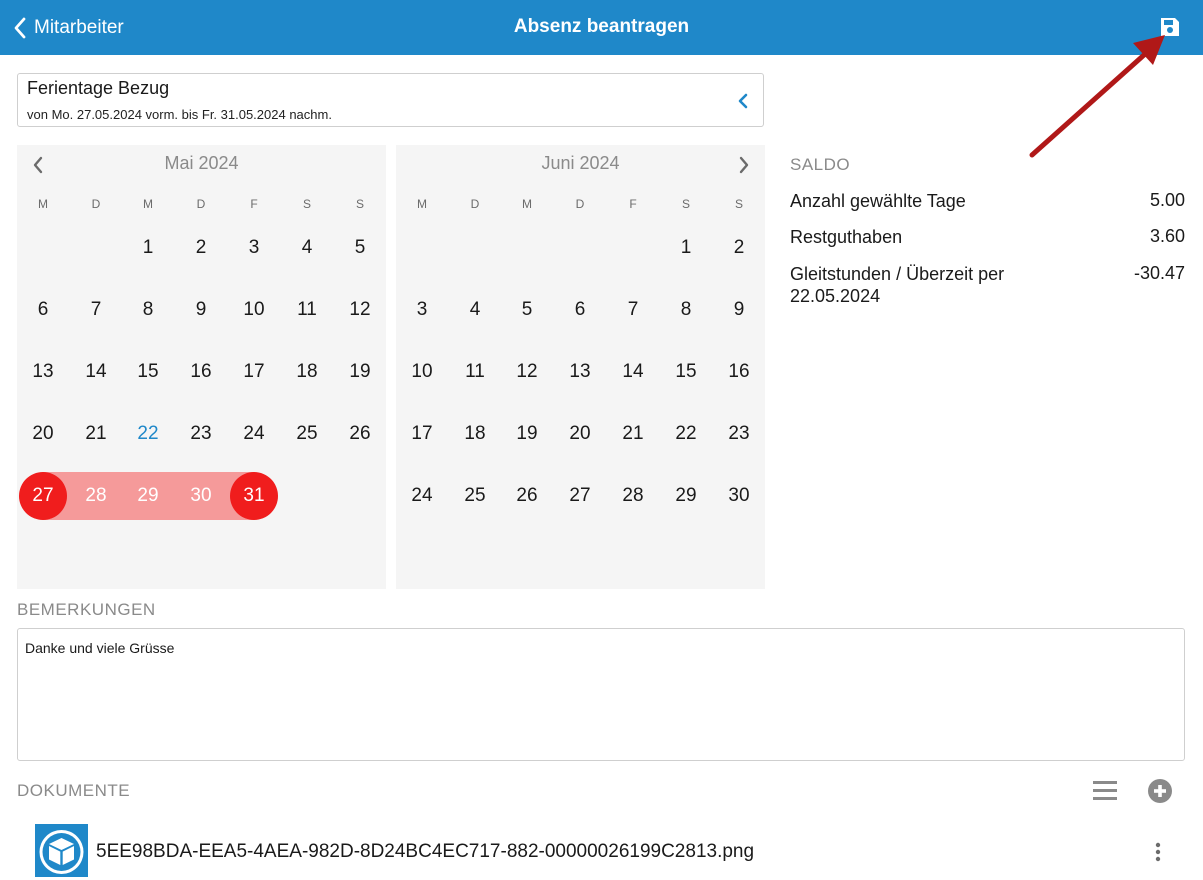  Describe the element at coordinates (1170, 27) in the screenshot. I see `save-icon` at that location.